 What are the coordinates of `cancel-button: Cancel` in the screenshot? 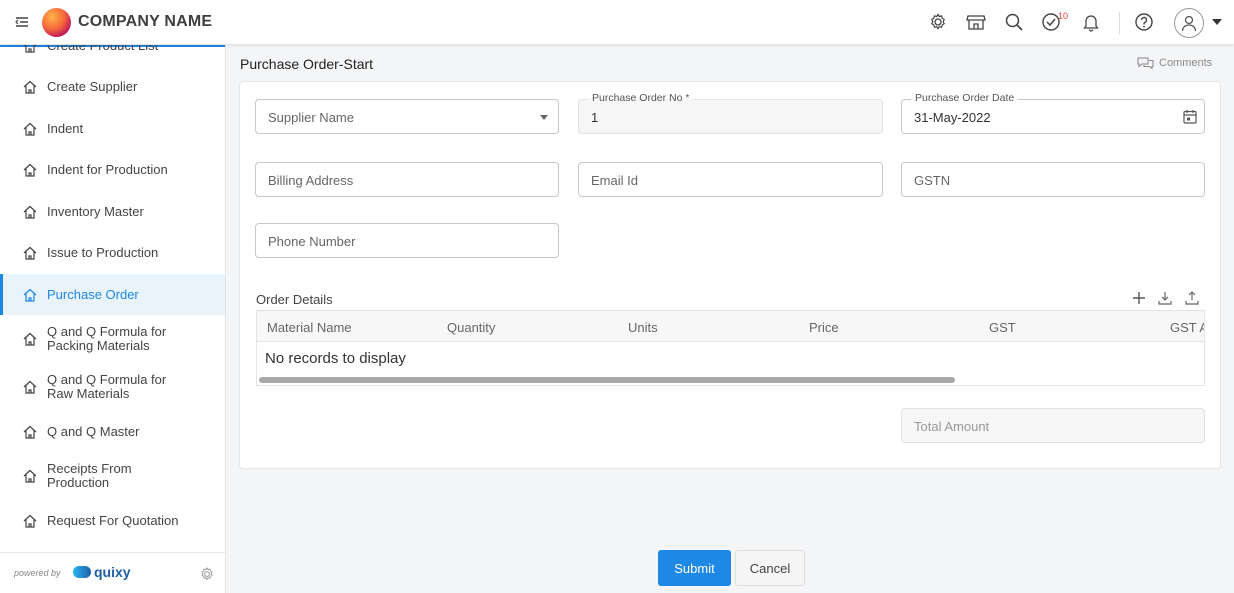 It's located at (770, 568).